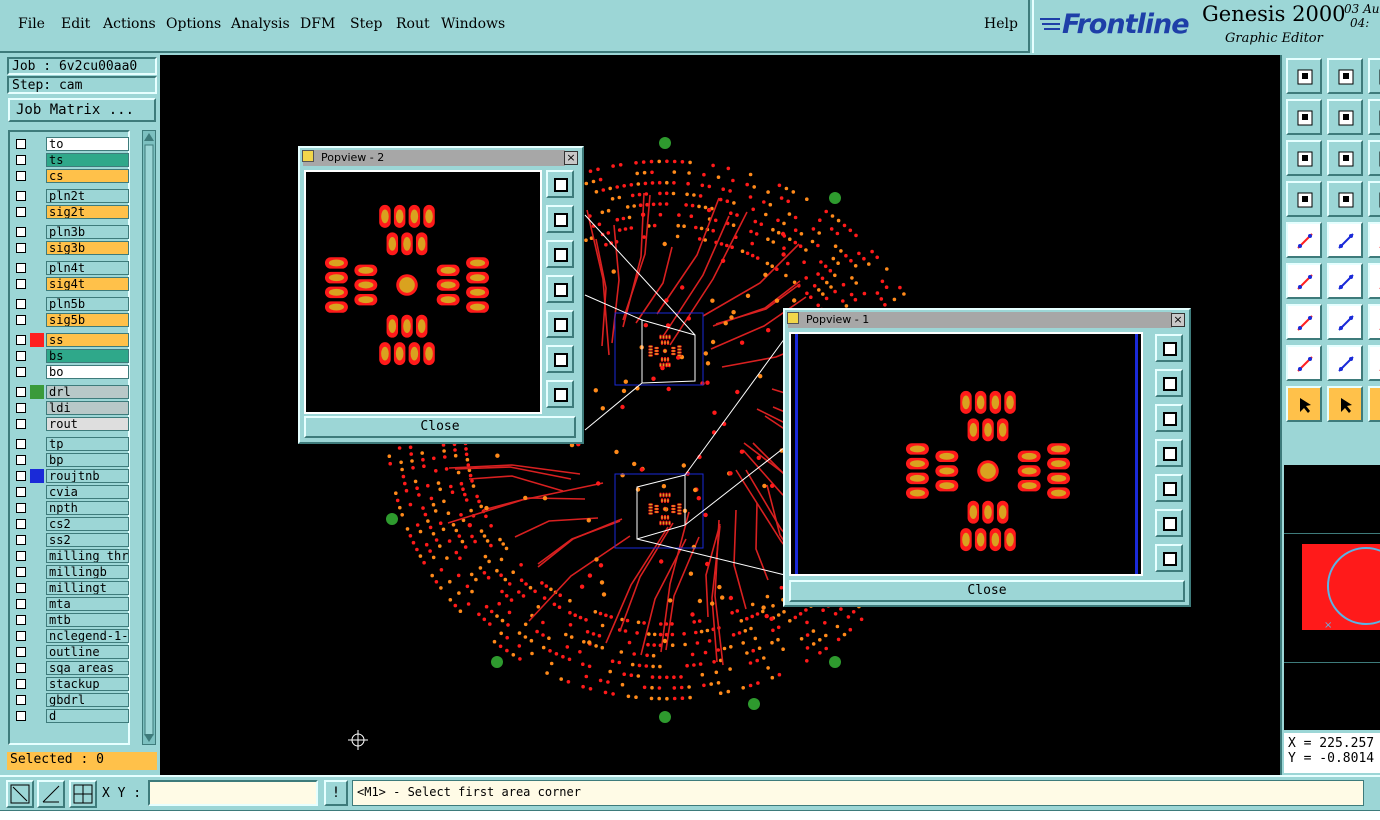  Describe the element at coordinates (966, 454) in the screenshot. I see `popview-1-view` at that location.